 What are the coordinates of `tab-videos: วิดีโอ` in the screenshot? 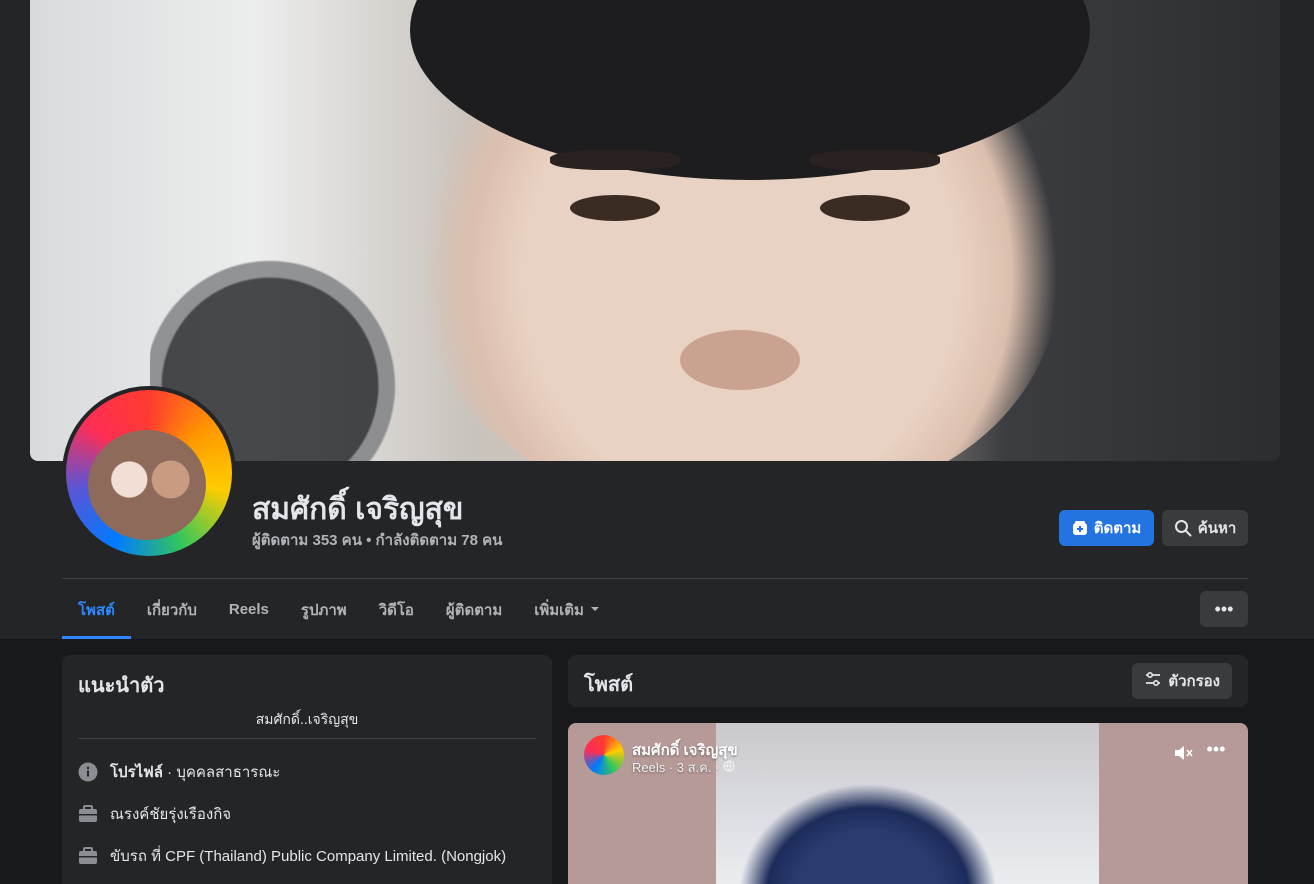 It's located at (396, 609).